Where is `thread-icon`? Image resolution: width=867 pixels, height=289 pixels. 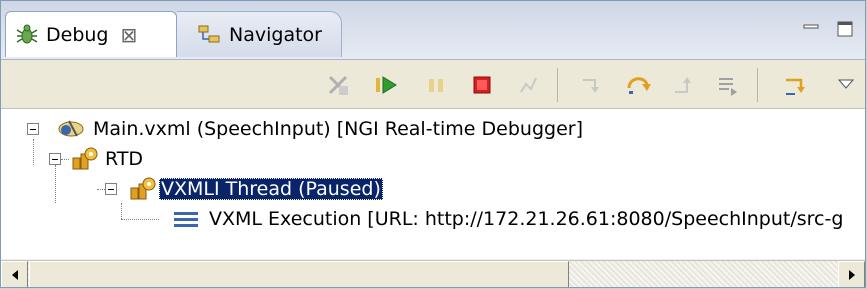 thread-icon is located at coordinates (143, 188).